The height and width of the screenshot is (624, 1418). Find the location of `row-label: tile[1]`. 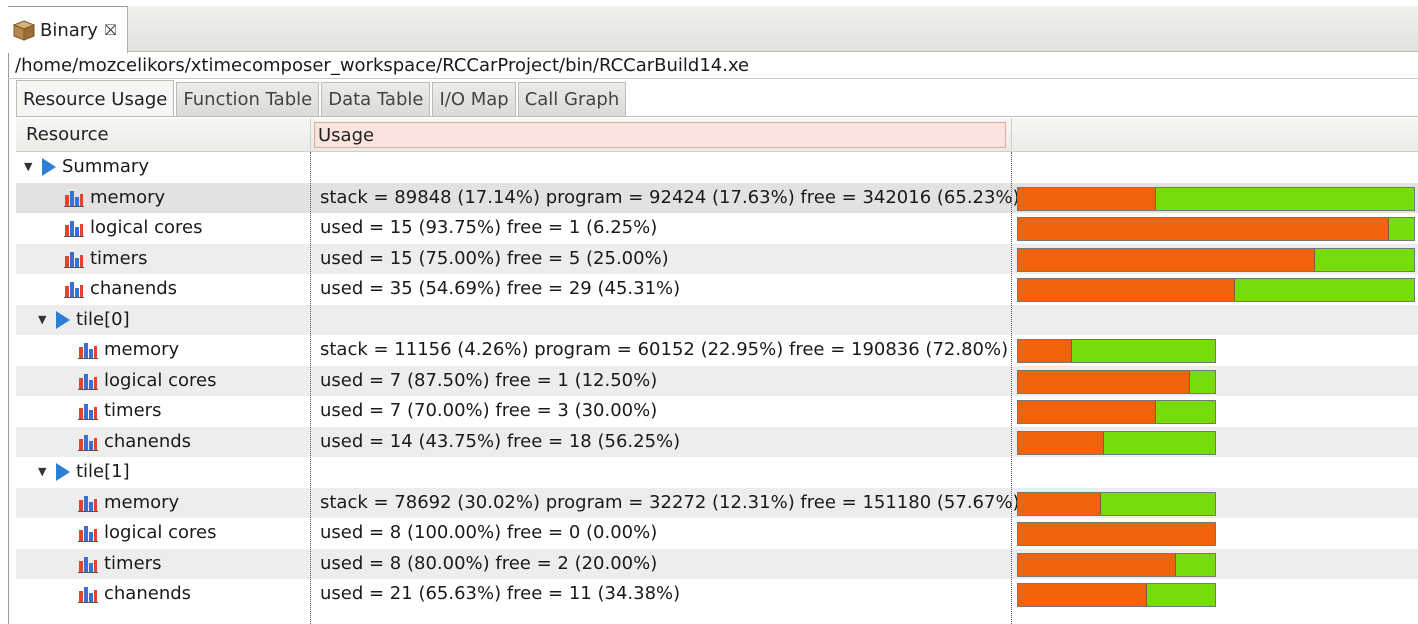

row-label: tile[1] is located at coordinates (103, 471).